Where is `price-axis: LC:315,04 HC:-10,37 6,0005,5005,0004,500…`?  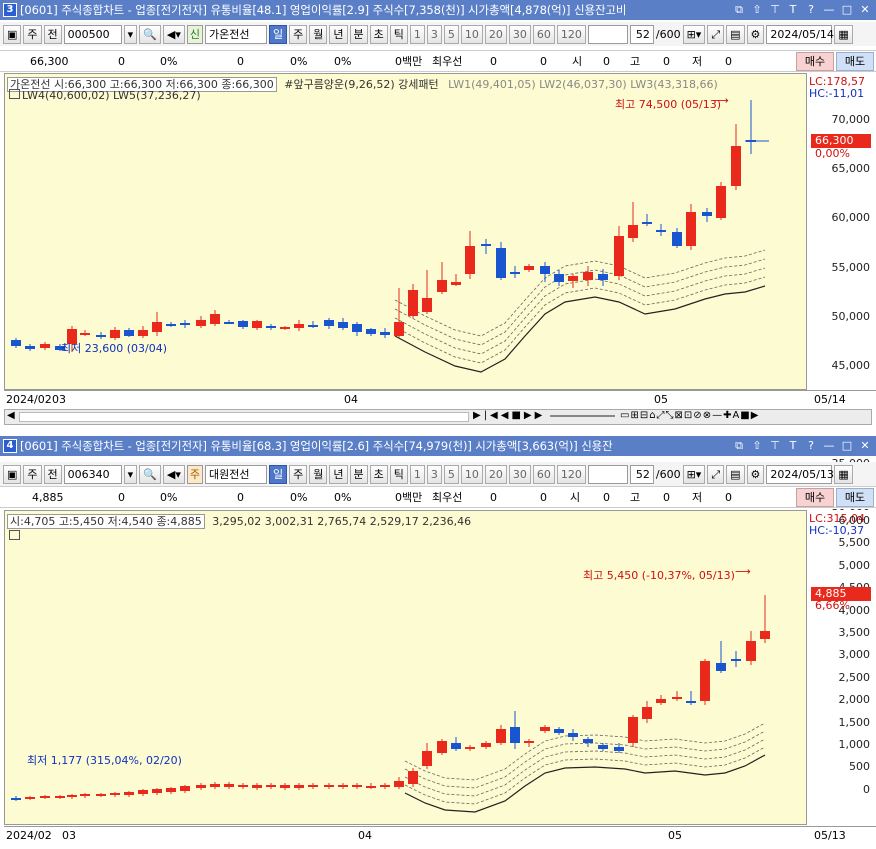
price-axis: LC:315,04 HC:-10,37 6,0005,5005,0004,500… is located at coordinates (841, 667).